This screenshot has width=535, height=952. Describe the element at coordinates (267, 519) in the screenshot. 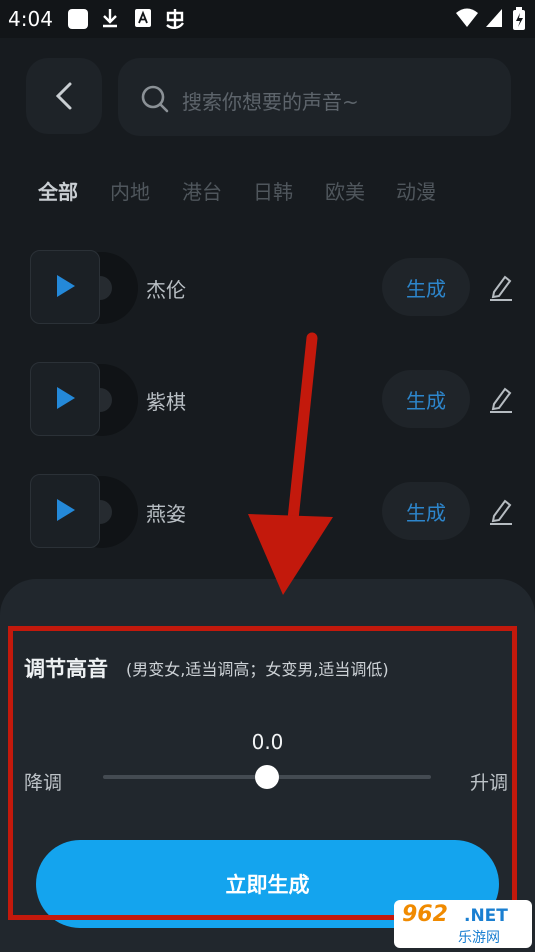

I see `list-item: 燕姿 生成` at that location.